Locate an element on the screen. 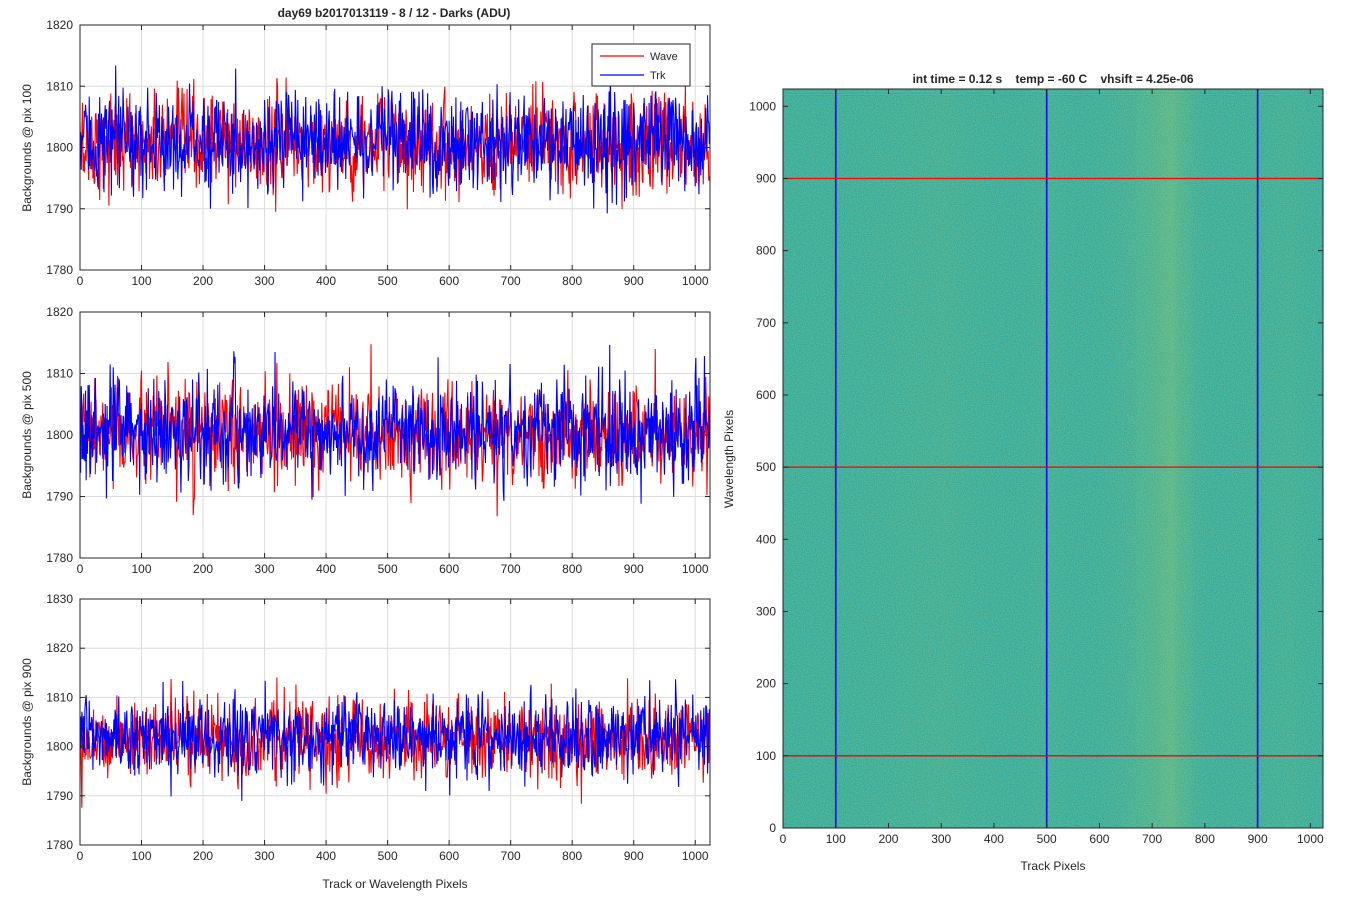 This screenshot has height=900, width=1350. y-axis-label: Backgrounds @ pix 100 is located at coordinates (27, 148).